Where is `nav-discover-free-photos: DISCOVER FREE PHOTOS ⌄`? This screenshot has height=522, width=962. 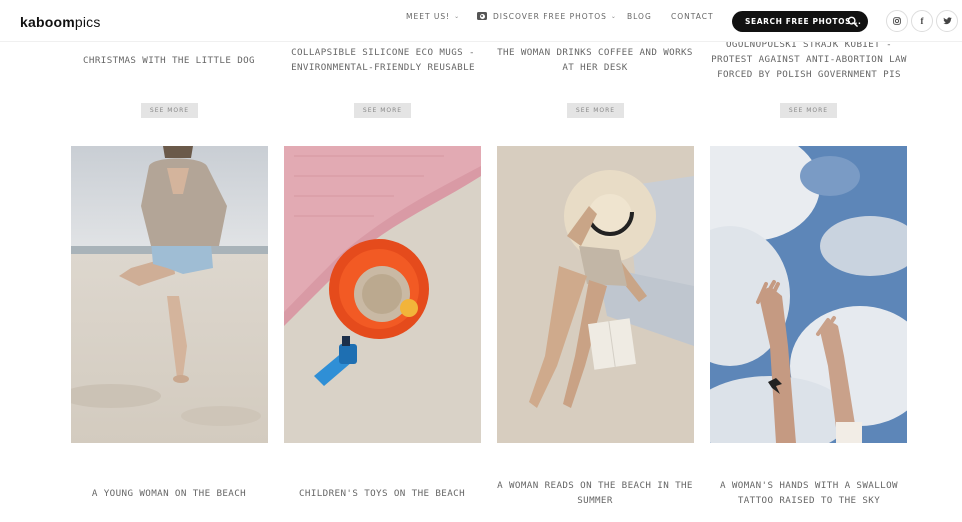
nav-discover-free-photos: DISCOVER FREE PHOTOS ⌄ is located at coordinates (547, 16).